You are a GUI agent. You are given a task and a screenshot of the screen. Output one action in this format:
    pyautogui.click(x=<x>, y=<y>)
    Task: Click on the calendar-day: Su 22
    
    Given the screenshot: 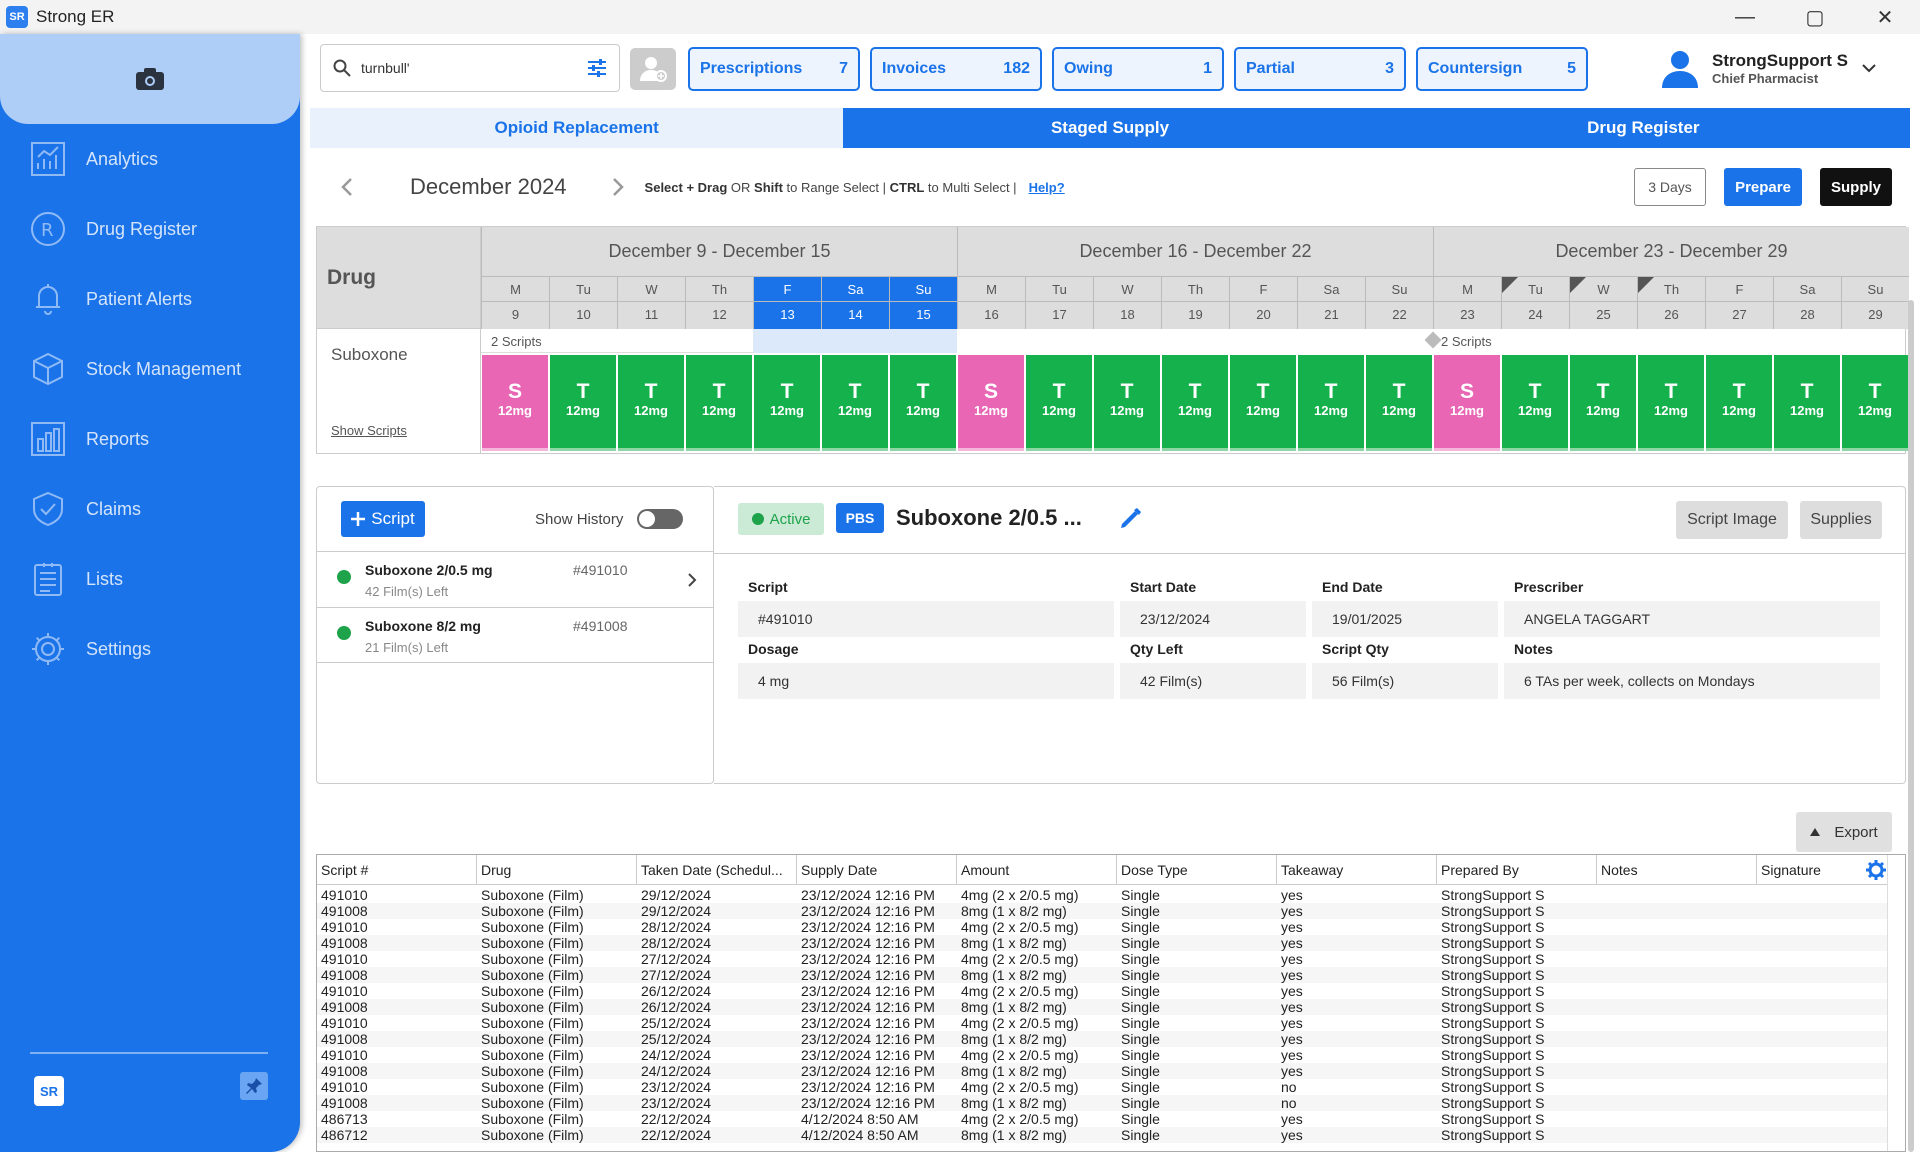 What is the action you would take?
    pyautogui.click(x=1399, y=303)
    